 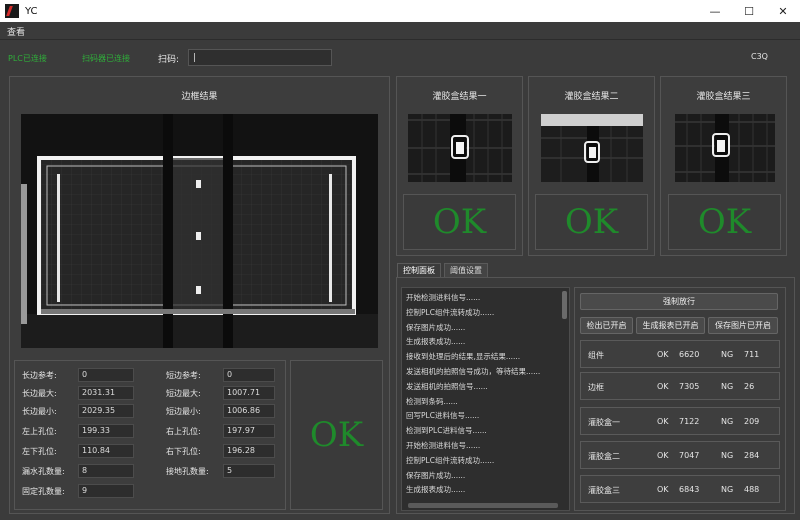 I want to click on frame-ok-result: OK, so click(x=336, y=435).